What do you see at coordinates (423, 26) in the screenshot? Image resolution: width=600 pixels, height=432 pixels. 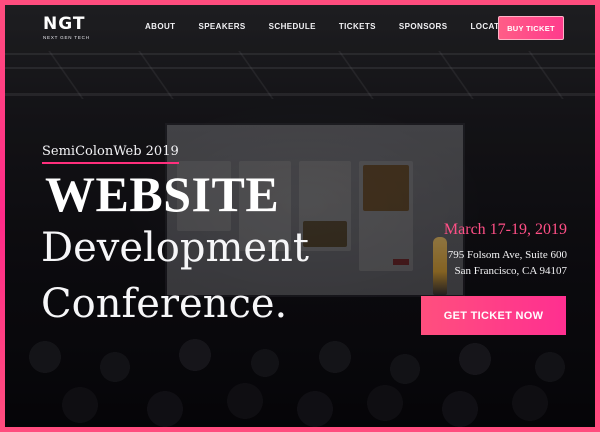 I see `nav-item-sponsors: SPONSORS` at bounding box center [423, 26].